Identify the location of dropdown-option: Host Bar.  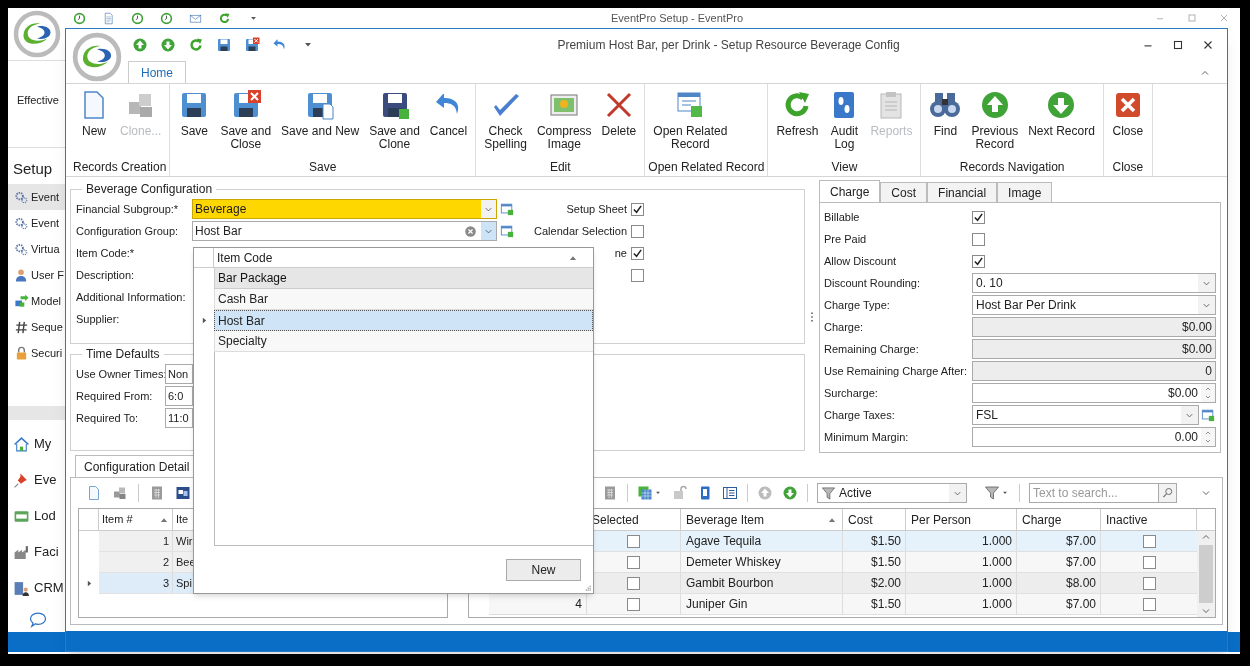
(403, 320).